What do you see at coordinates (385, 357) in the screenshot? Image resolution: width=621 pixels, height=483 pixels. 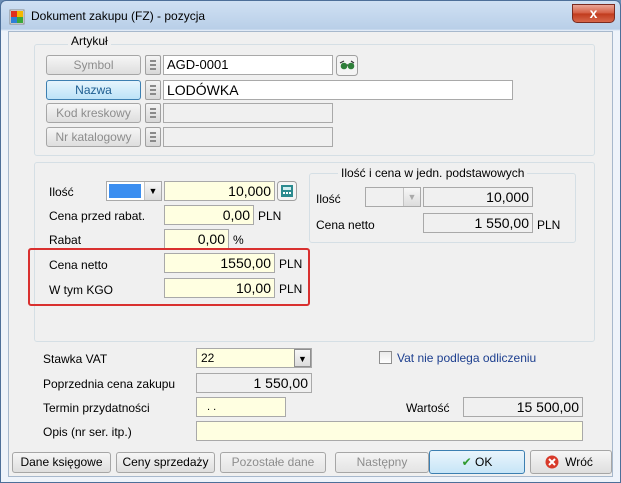 I see `vat-checkbox` at bounding box center [385, 357].